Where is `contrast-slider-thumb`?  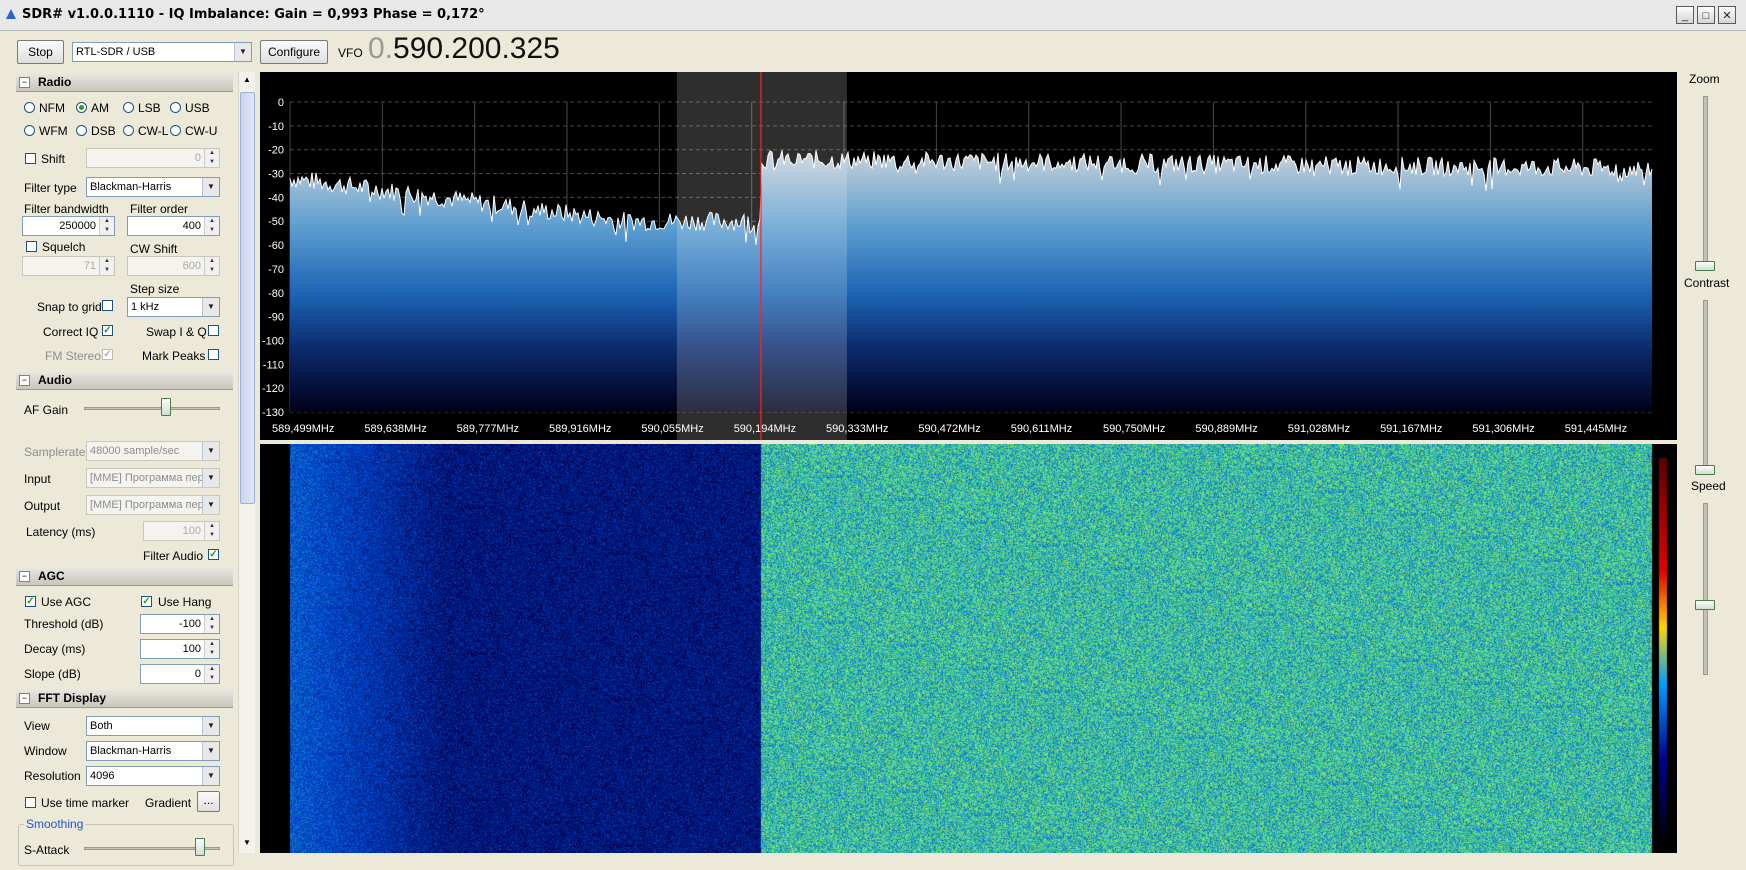 contrast-slider-thumb is located at coordinates (1705, 470).